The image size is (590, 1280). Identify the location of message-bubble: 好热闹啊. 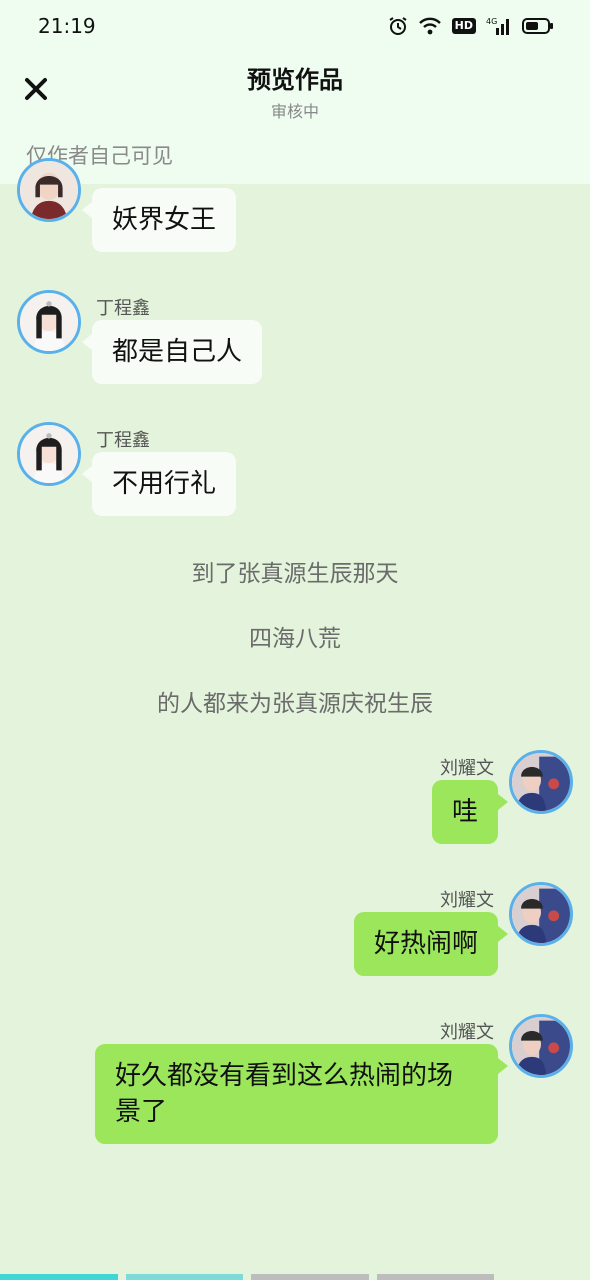
(431, 944).